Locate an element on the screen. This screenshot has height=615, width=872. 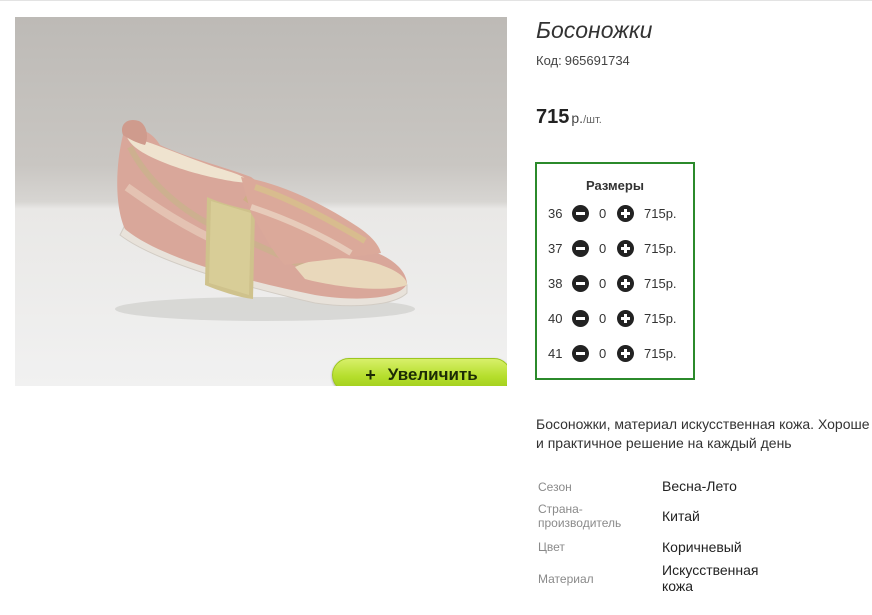
spec-key: Материал is located at coordinates (566, 579).